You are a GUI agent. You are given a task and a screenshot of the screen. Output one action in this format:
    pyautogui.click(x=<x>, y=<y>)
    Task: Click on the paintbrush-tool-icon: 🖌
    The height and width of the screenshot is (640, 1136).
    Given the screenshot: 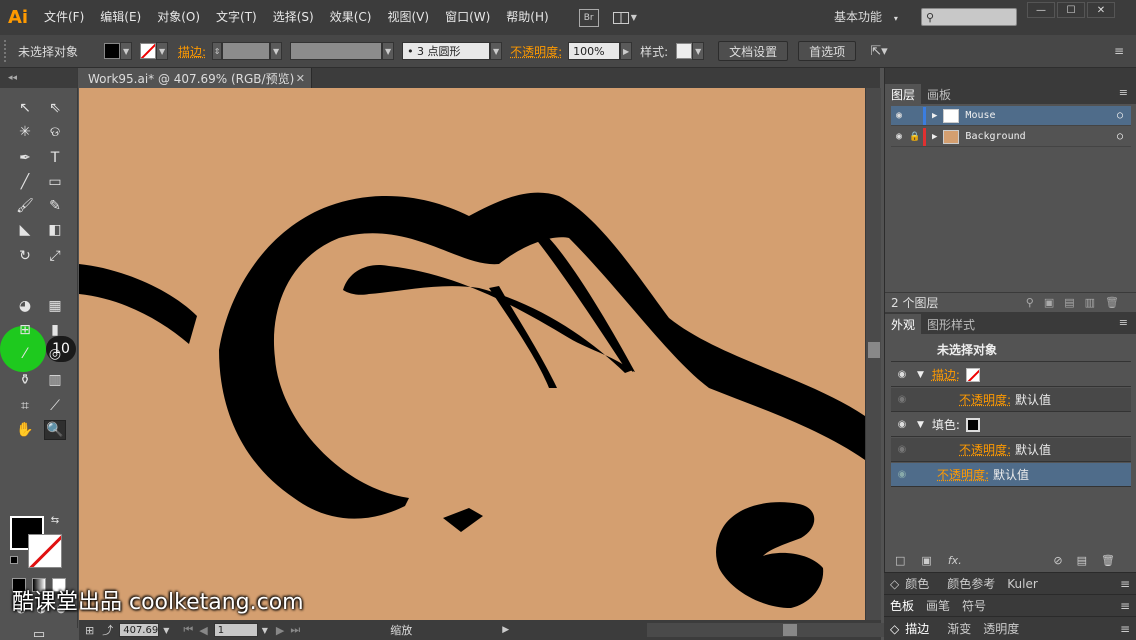 What is the action you would take?
    pyautogui.click(x=25, y=206)
    